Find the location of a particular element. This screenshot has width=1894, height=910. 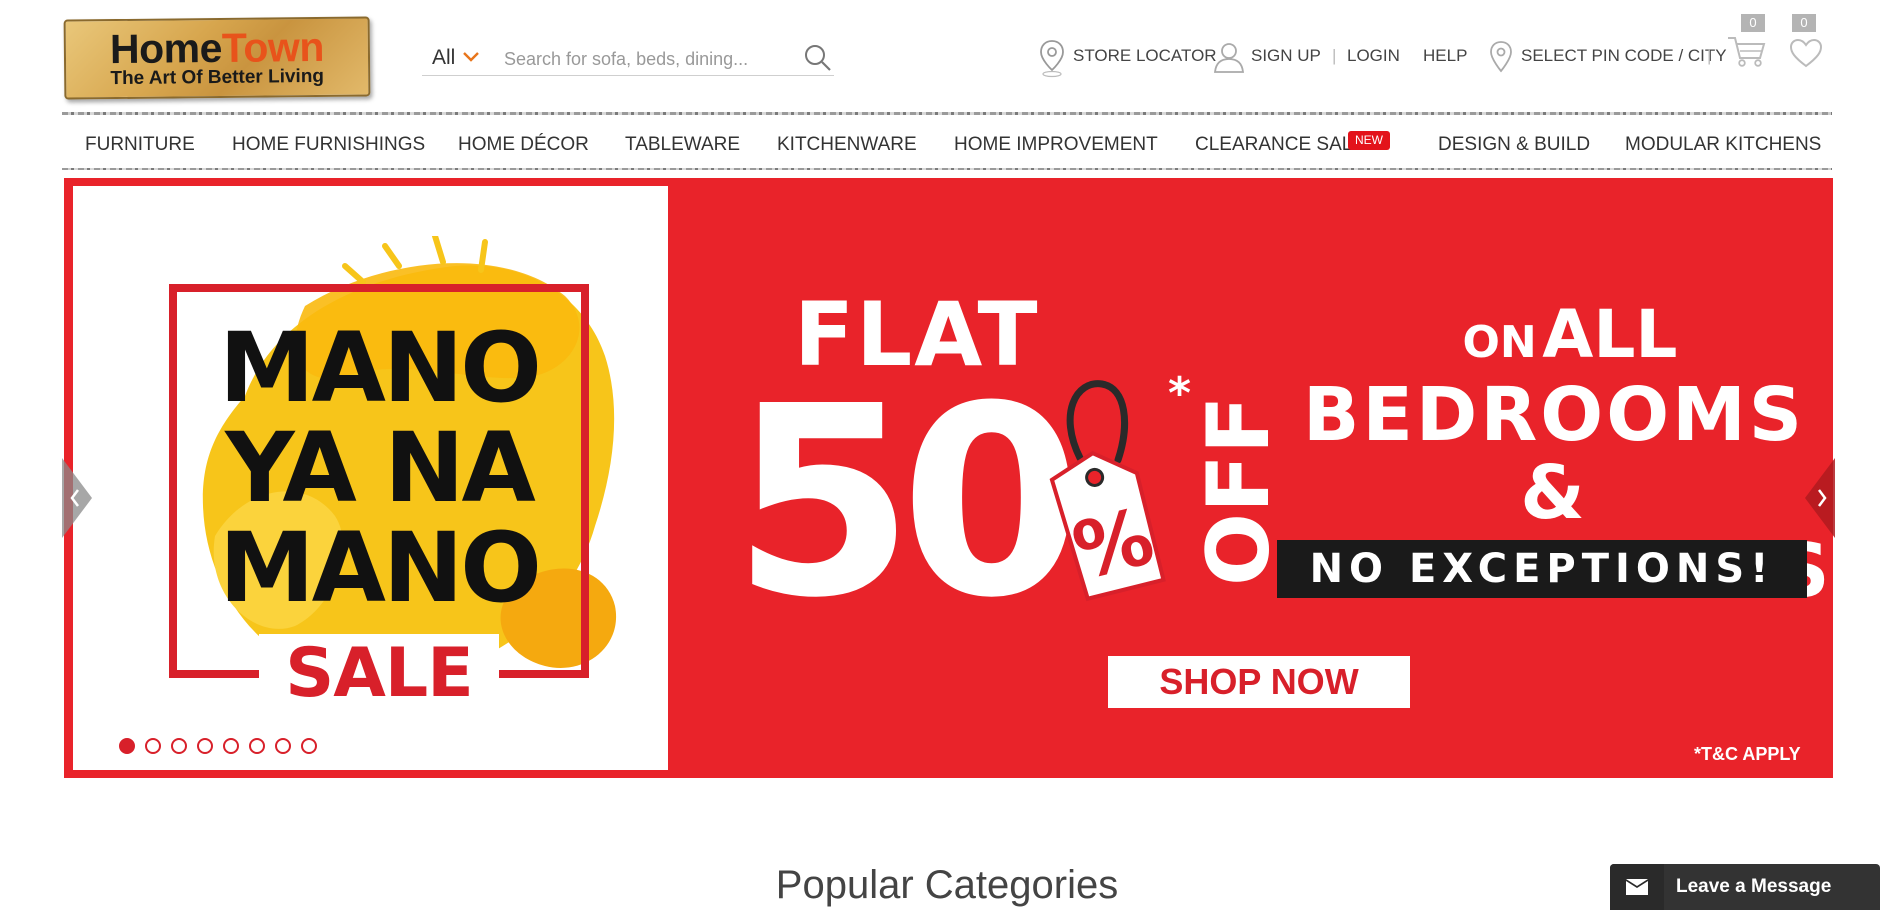

nav-item-furniture: FURNITURE is located at coordinates (140, 145).